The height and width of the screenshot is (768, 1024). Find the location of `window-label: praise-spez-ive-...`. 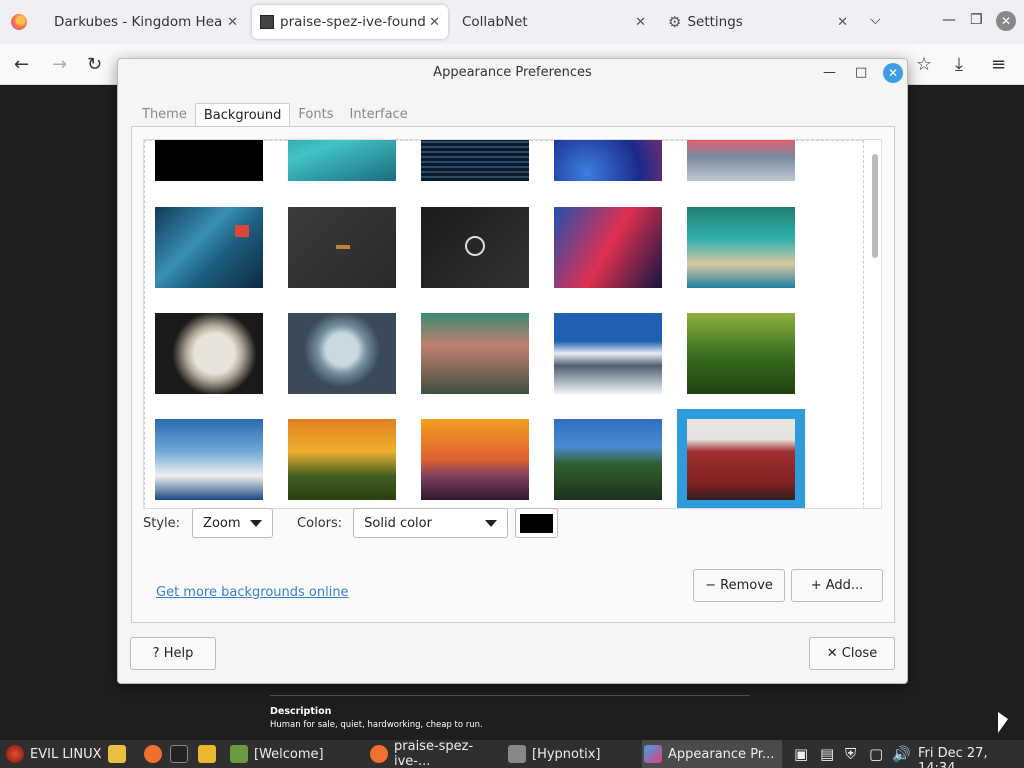

window-label: praise-spez-ive-... is located at coordinates (434, 753).